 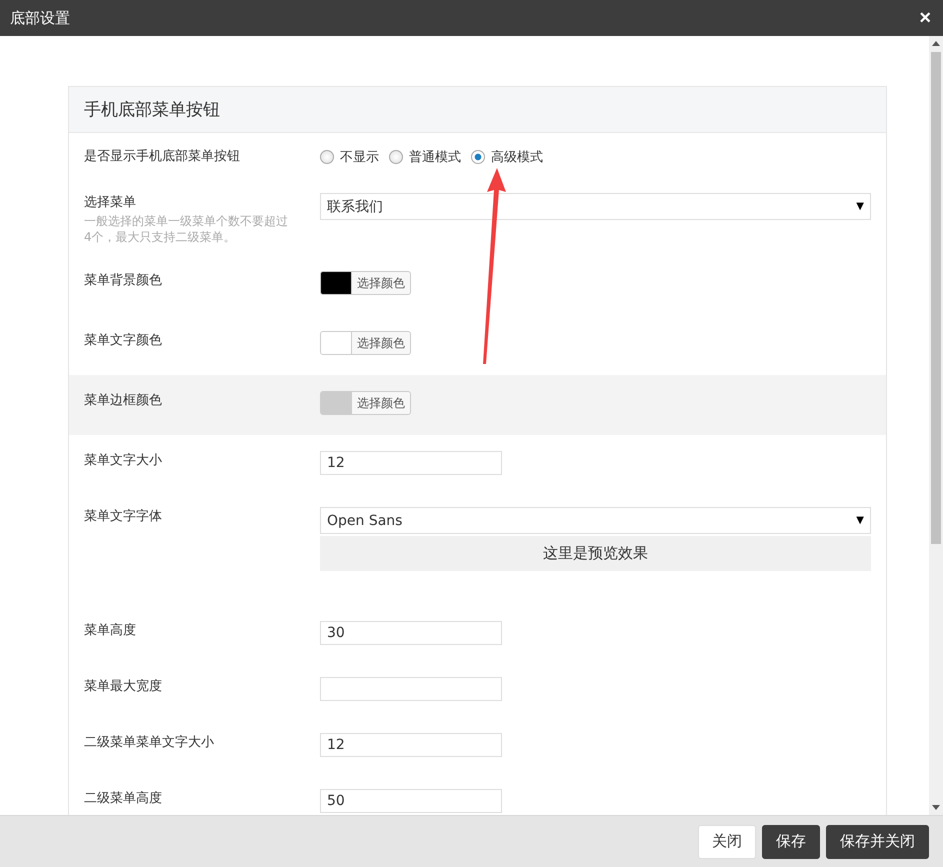 I want to click on radio-option: 普通模式, so click(x=425, y=157).